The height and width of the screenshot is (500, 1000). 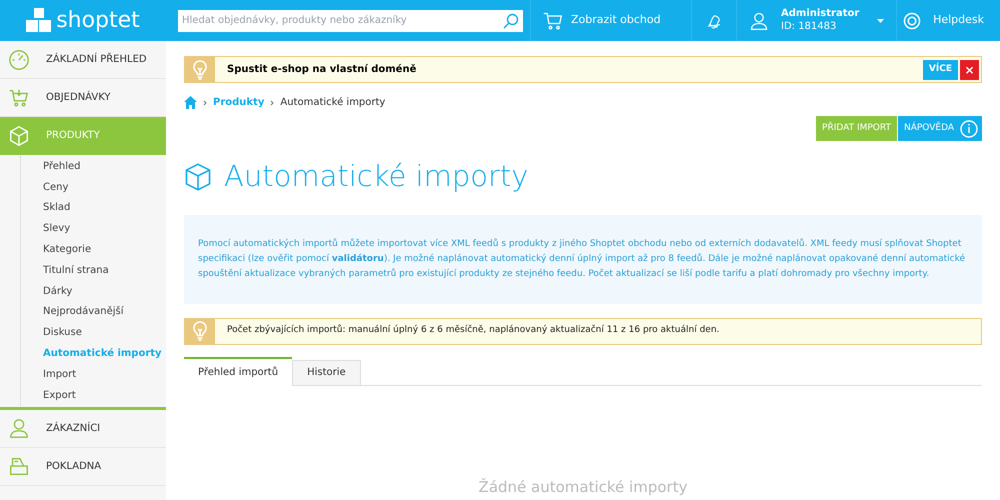 What do you see at coordinates (969, 70) in the screenshot?
I see `close-button: ×` at bounding box center [969, 70].